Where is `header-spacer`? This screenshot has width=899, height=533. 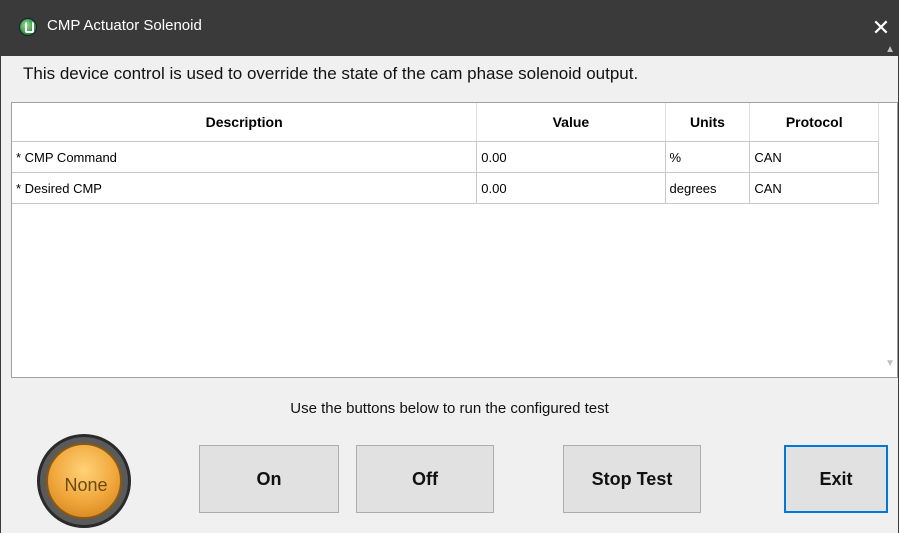
header-spacer is located at coordinates (887, 122).